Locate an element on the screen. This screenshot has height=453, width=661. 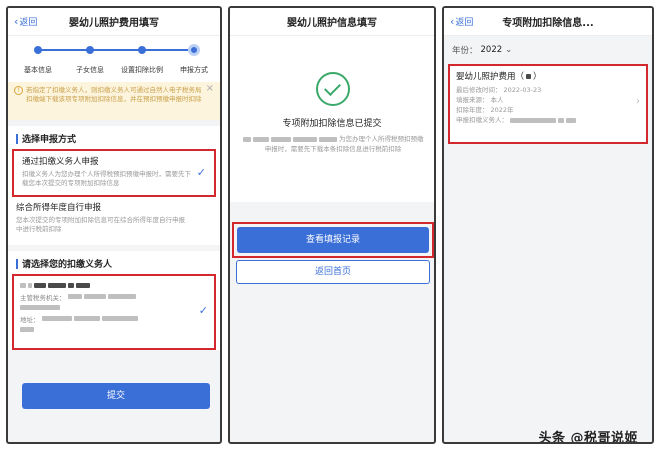
info-icon: ! is located at coordinates (18, 90).